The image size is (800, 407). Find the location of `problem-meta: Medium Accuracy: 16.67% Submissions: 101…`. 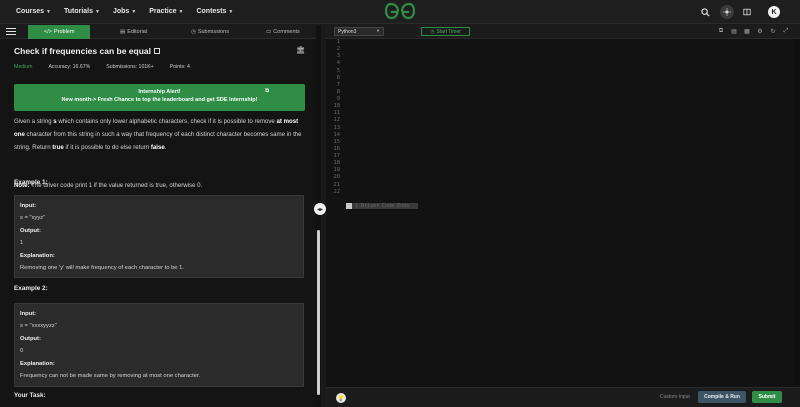

problem-meta: Medium Accuracy: 16.67% Submissions: 101… is located at coordinates (102, 67).